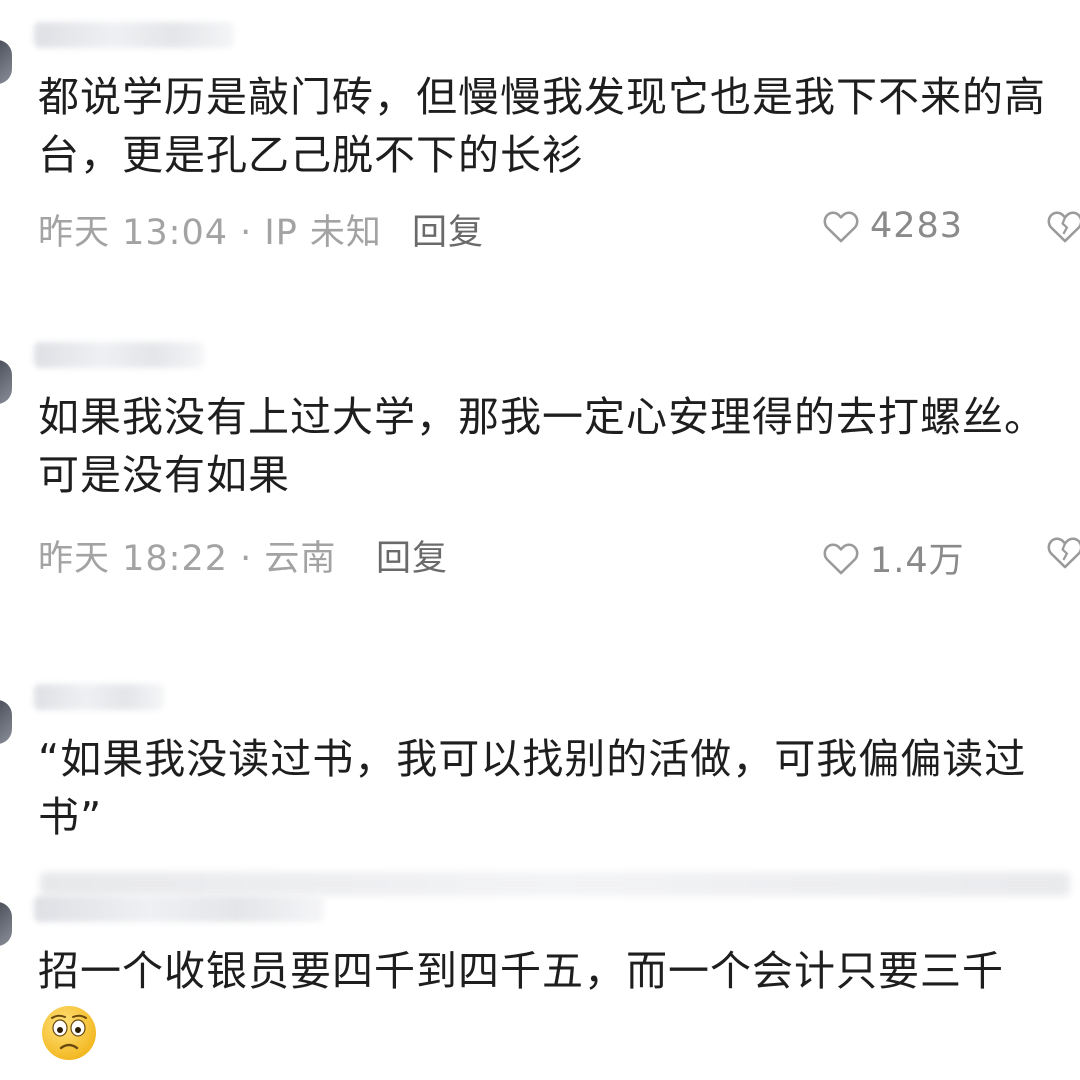 The height and width of the screenshot is (1080, 1080). Describe the element at coordinates (521, 971) in the screenshot. I see `comment-text: 招一个收银员要四千到四千五，而一个会计只要三千` at that location.